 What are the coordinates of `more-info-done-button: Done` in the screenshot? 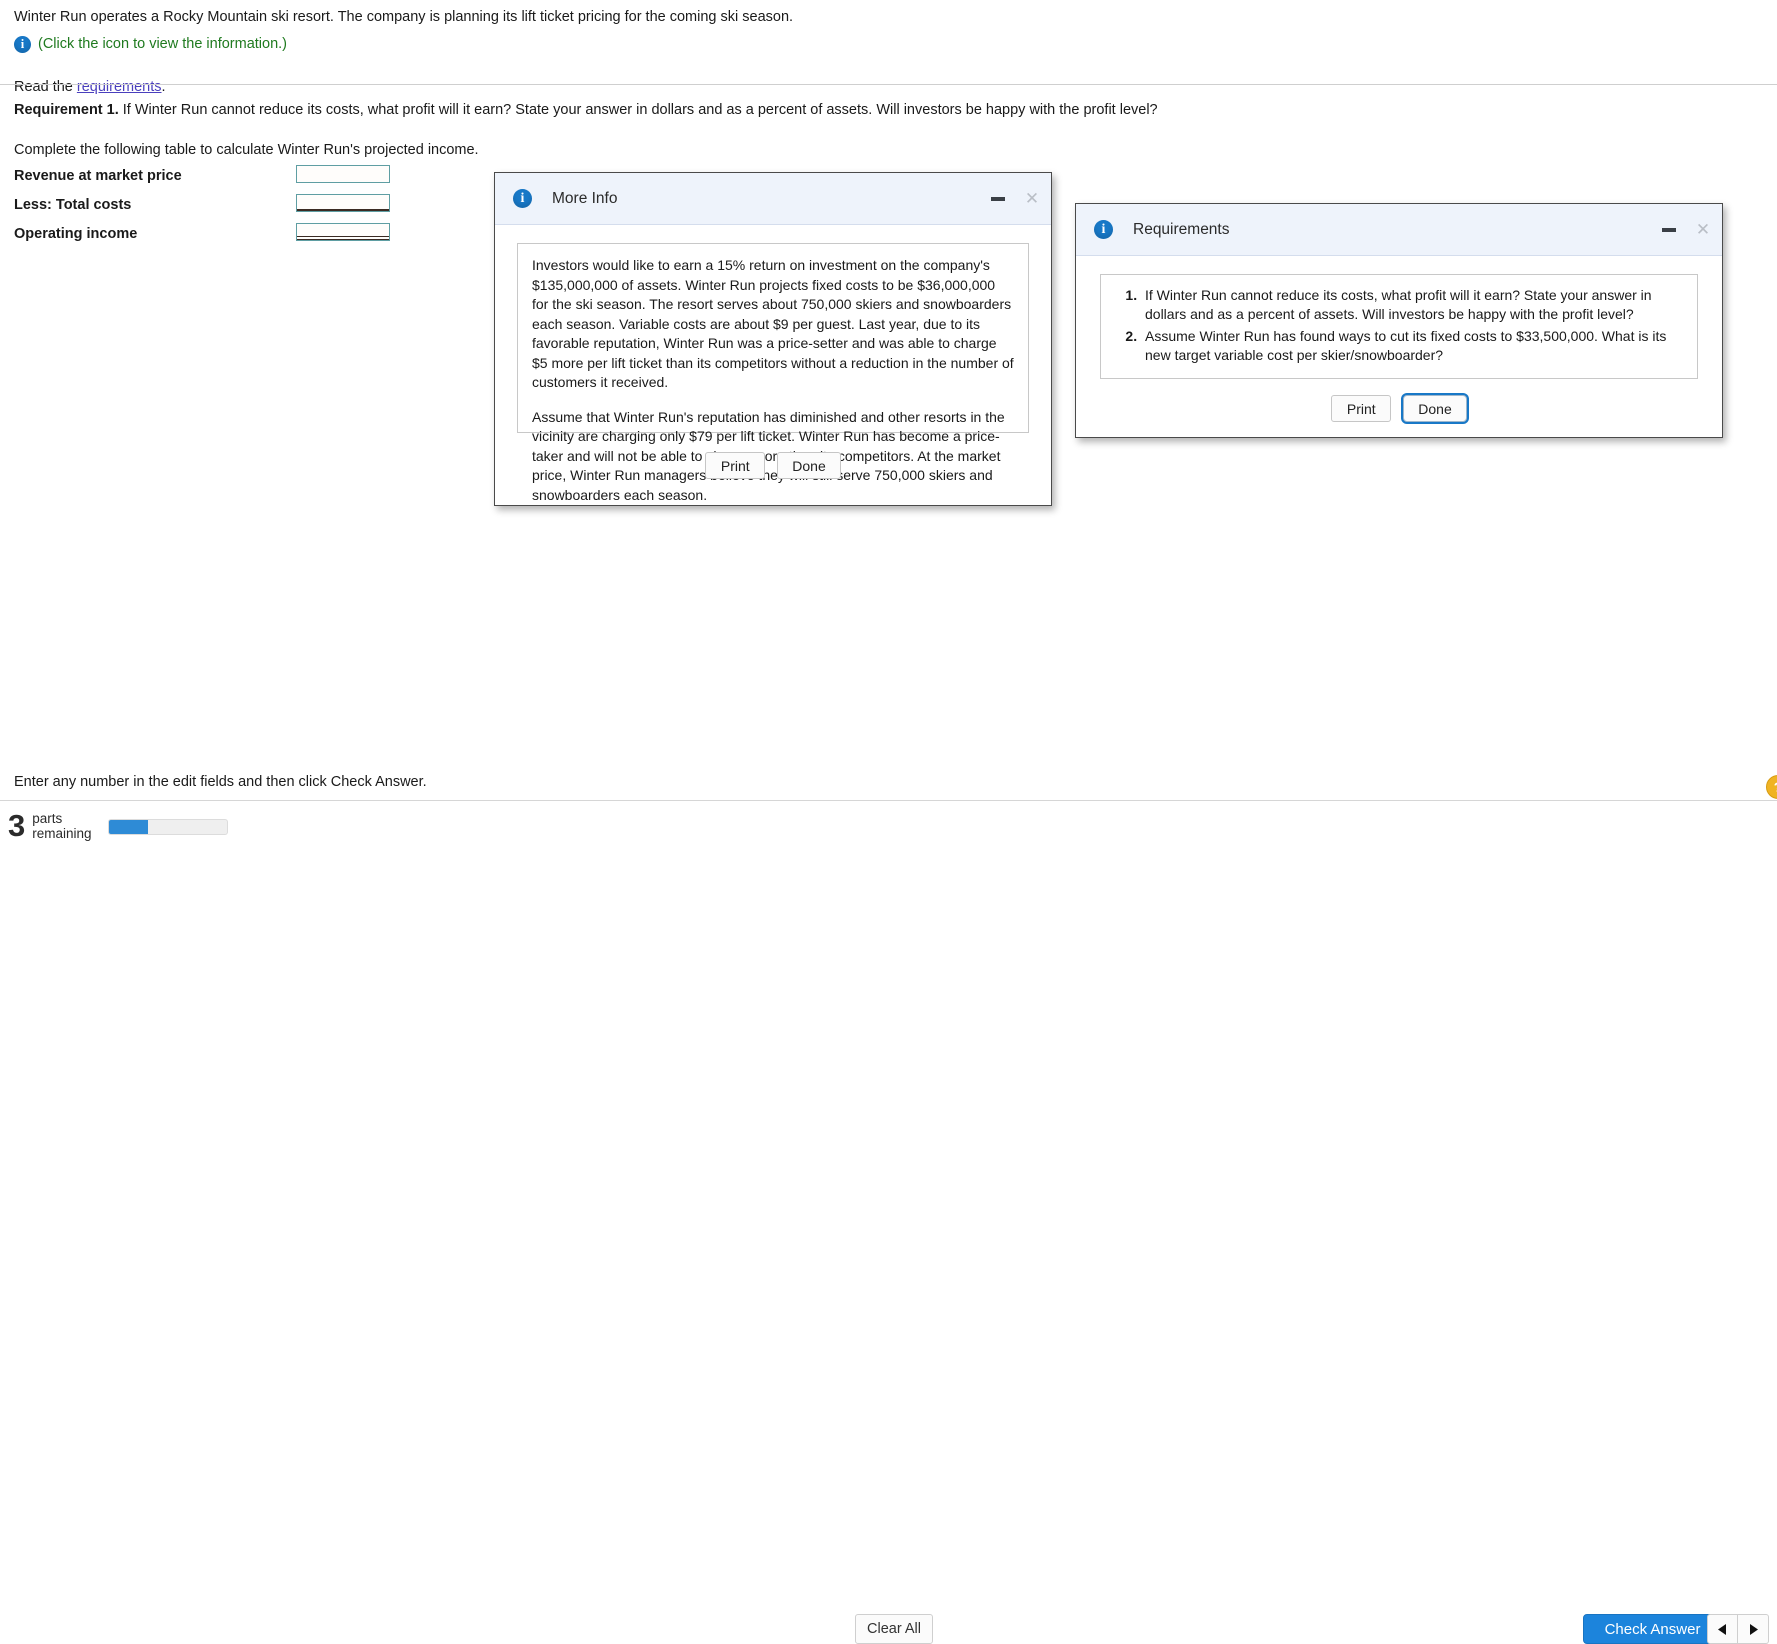 It's located at (809, 465).